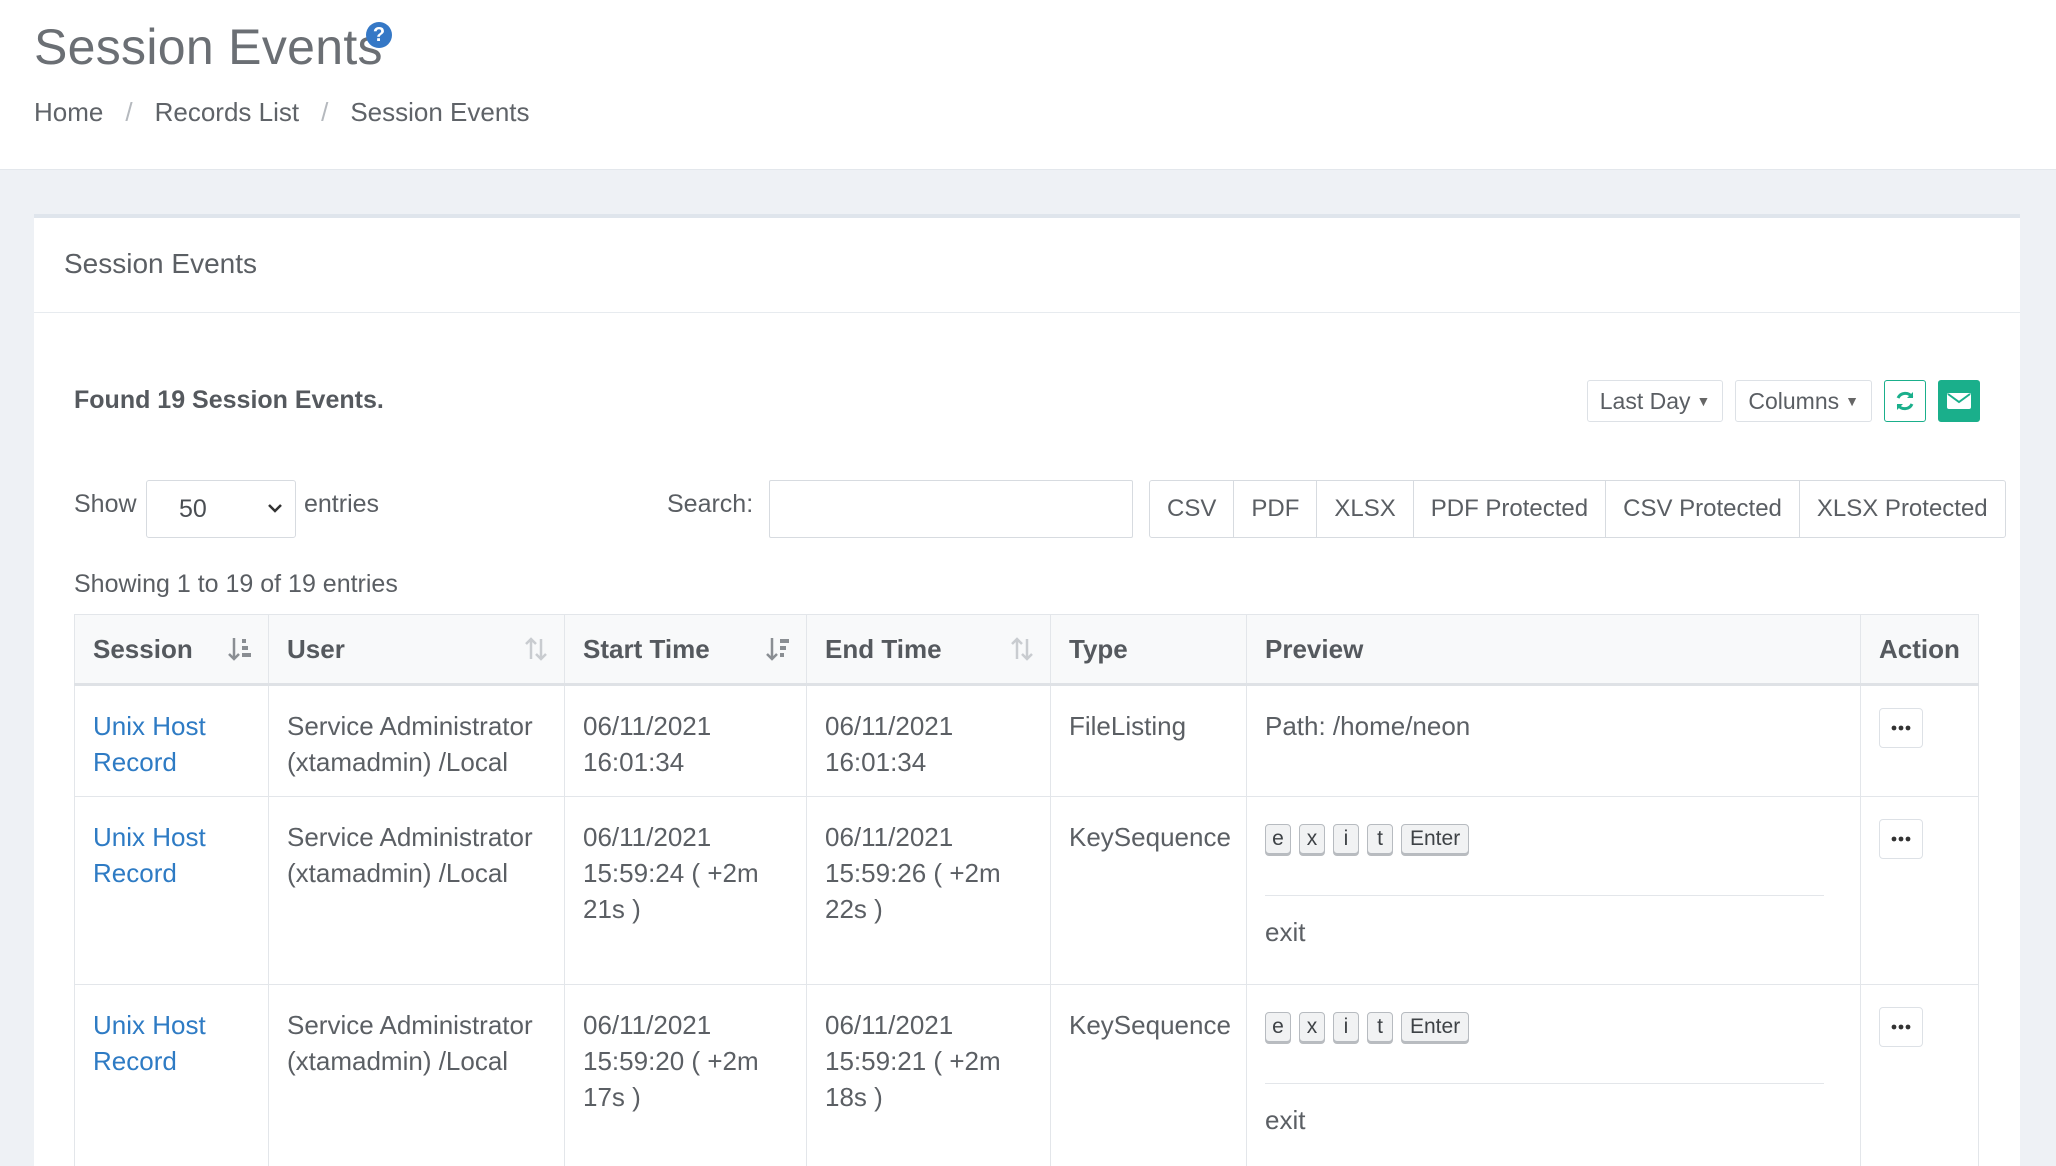 This screenshot has height=1166, width=2056. What do you see at coordinates (1553, 740) in the screenshot?
I see `preview-cell: Path: /home/neon` at bounding box center [1553, 740].